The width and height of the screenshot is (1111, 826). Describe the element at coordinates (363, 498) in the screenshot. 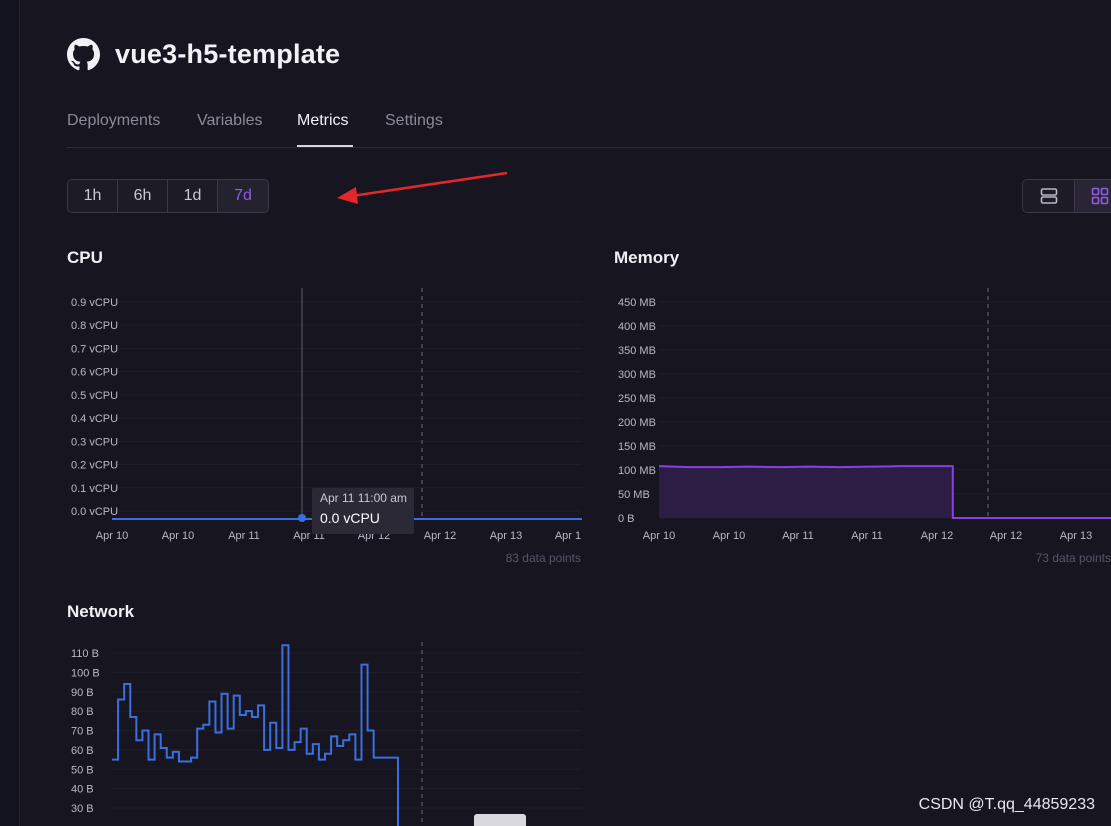

I see `tooltip-time: Apr 11 11:00 am` at that location.